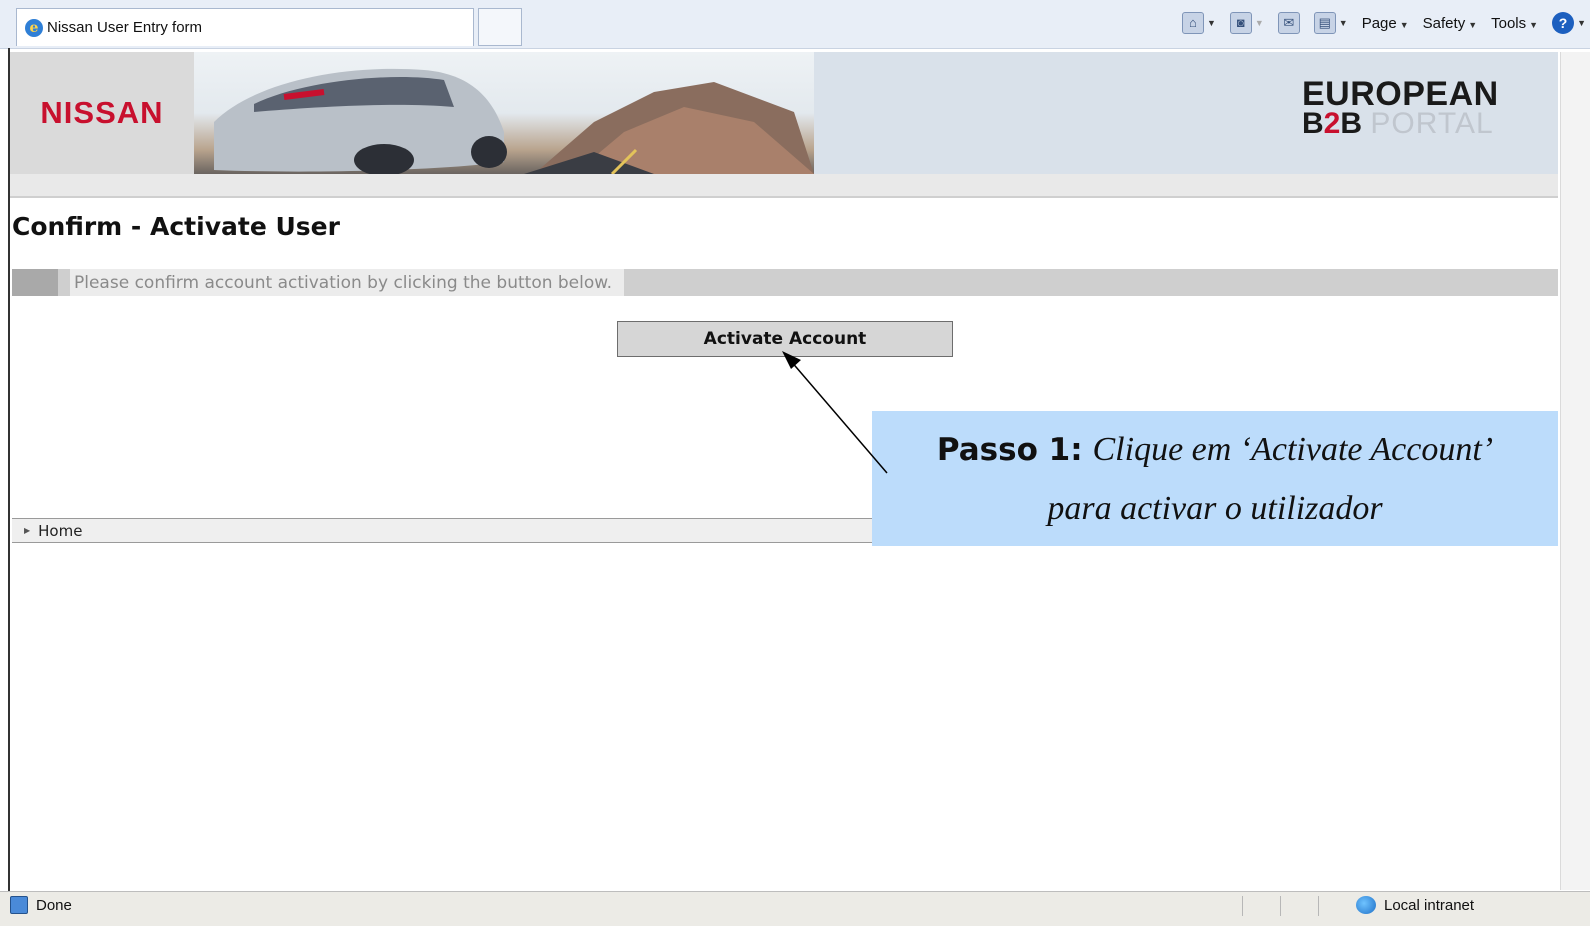 Image resolution: width=1590 pixels, height=926 pixels. What do you see at coordinates (35, 282) in the screenshot?
I see `message-bar-marker` at bounding box center [35, 282].